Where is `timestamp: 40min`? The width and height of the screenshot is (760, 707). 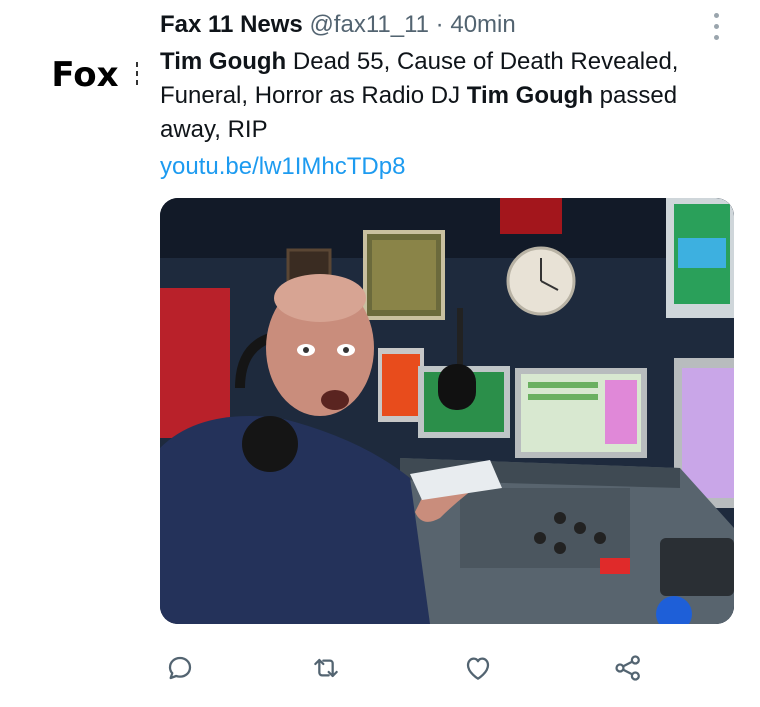
timestamp: 40min is located at coordinates (482, 24).